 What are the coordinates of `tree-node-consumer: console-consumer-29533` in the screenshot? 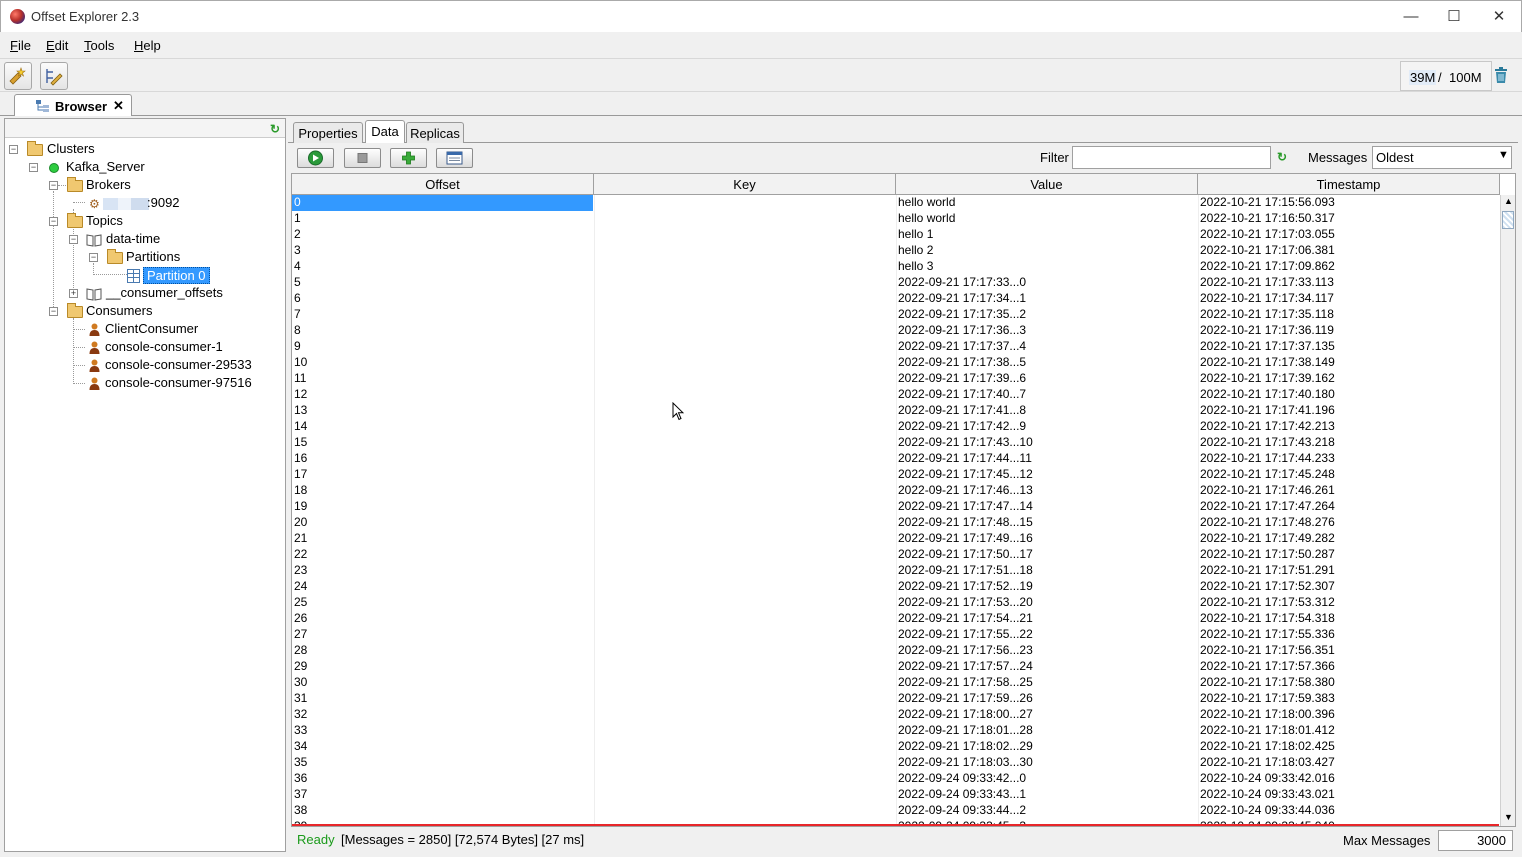 It's located at (182, 366).